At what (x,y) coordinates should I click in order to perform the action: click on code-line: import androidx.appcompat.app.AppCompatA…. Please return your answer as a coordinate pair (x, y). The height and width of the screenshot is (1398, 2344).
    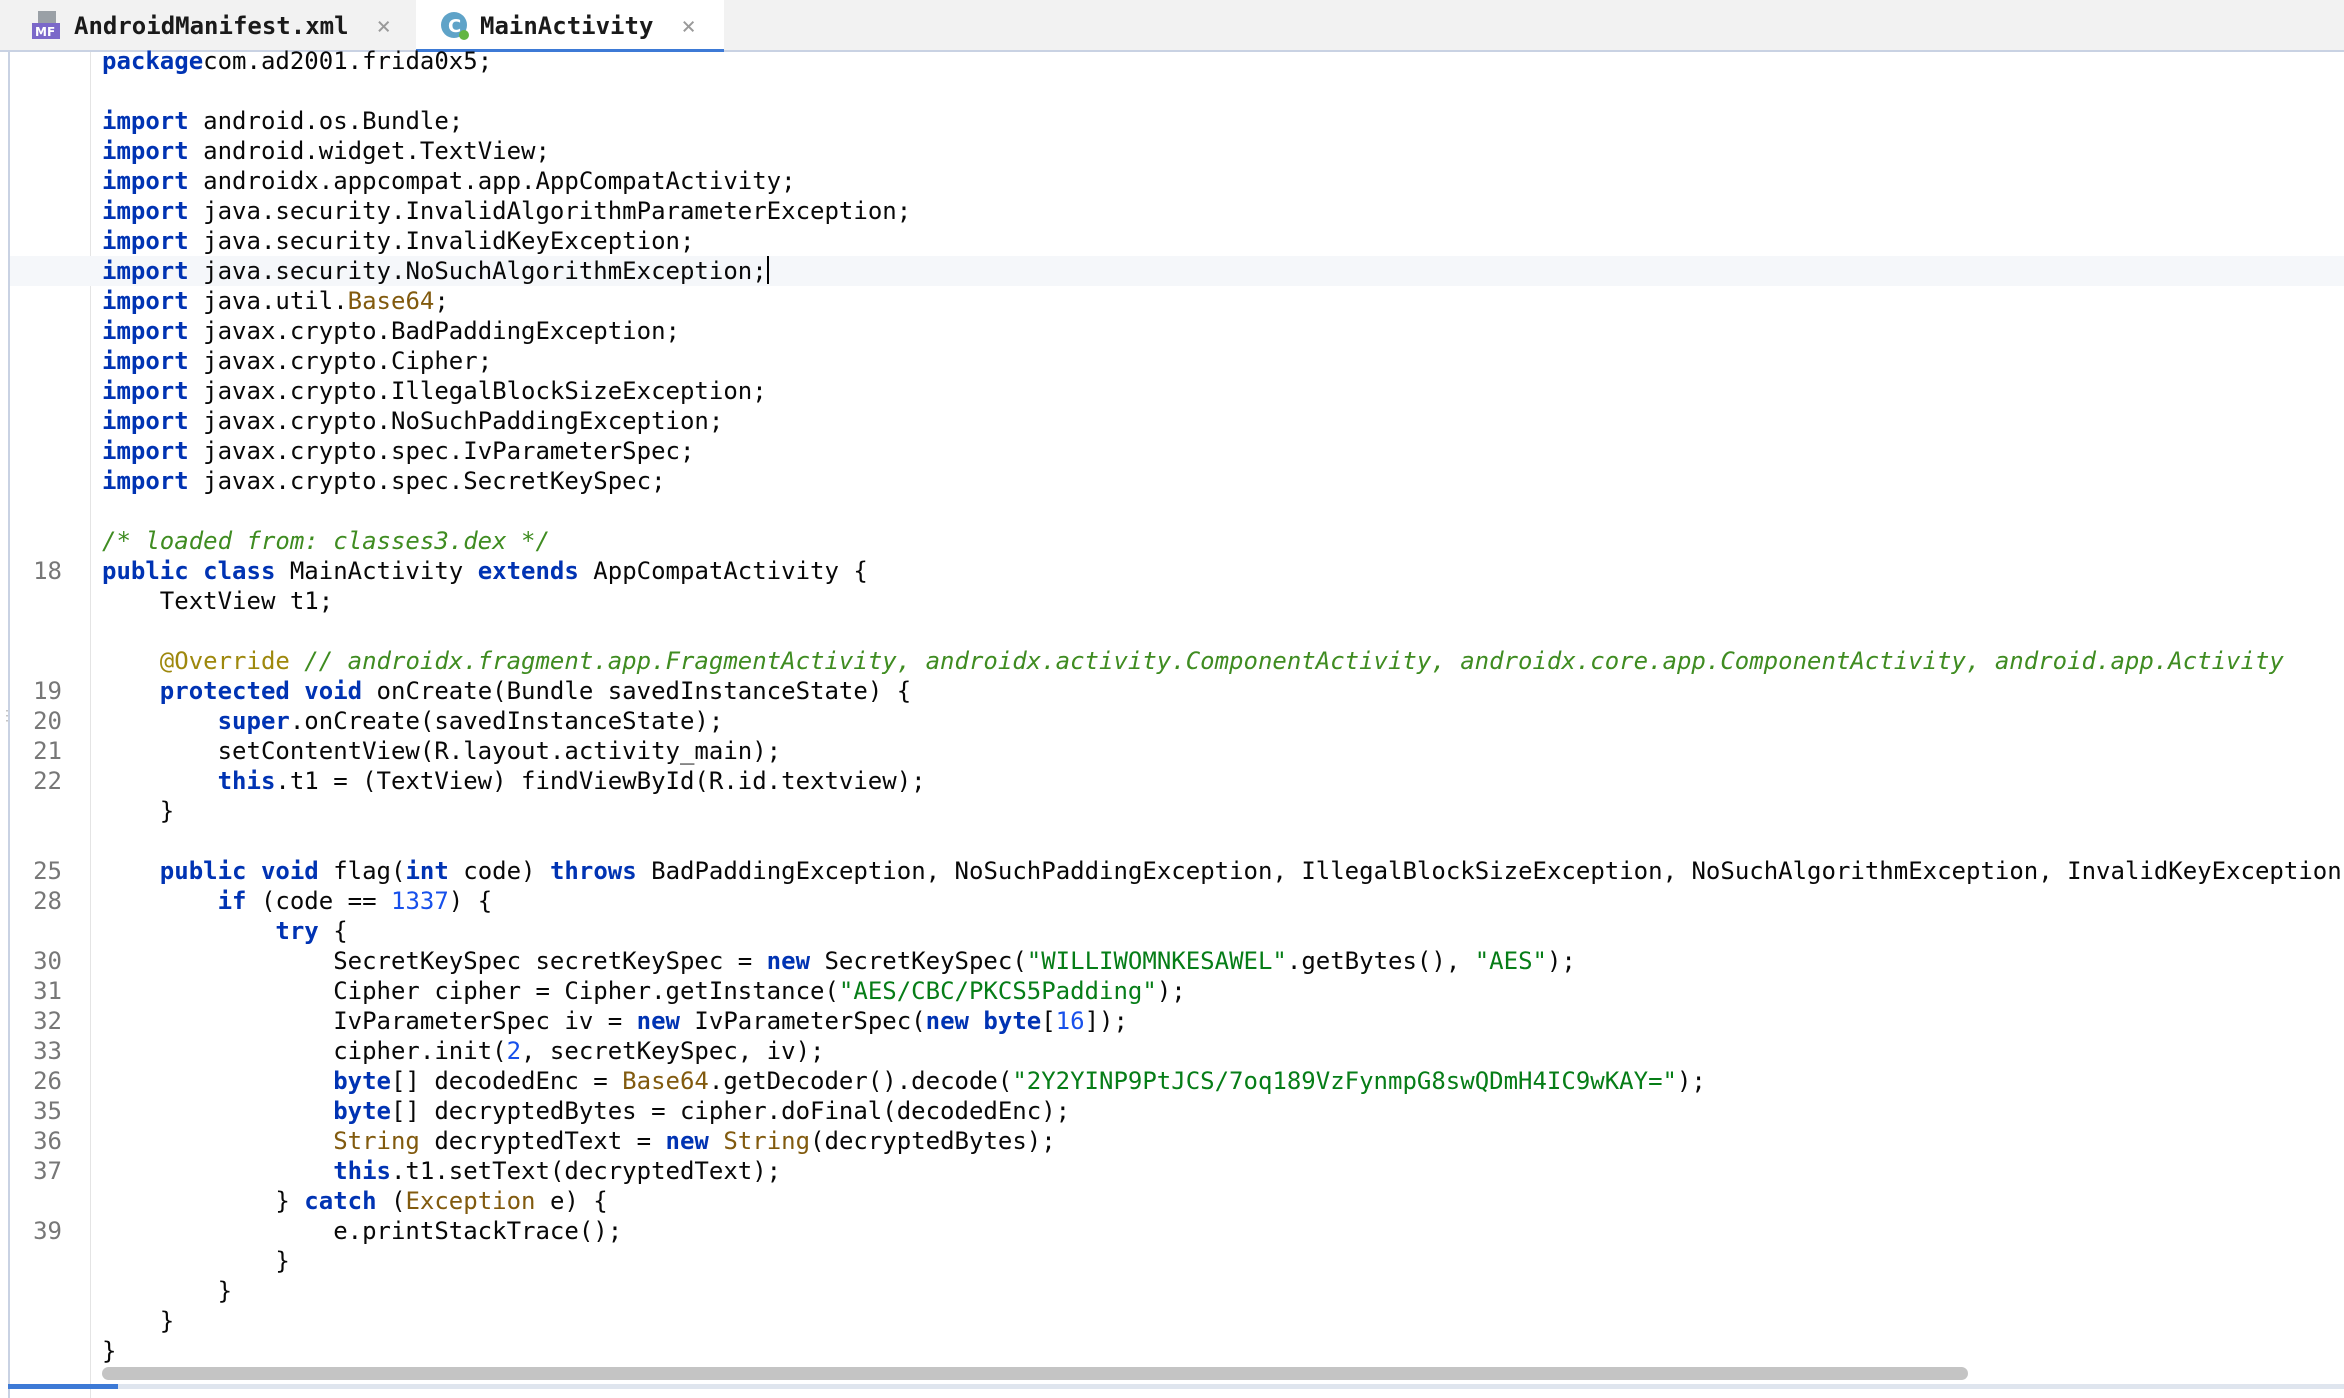
    Looking at the image, I should click on (1177, 181).